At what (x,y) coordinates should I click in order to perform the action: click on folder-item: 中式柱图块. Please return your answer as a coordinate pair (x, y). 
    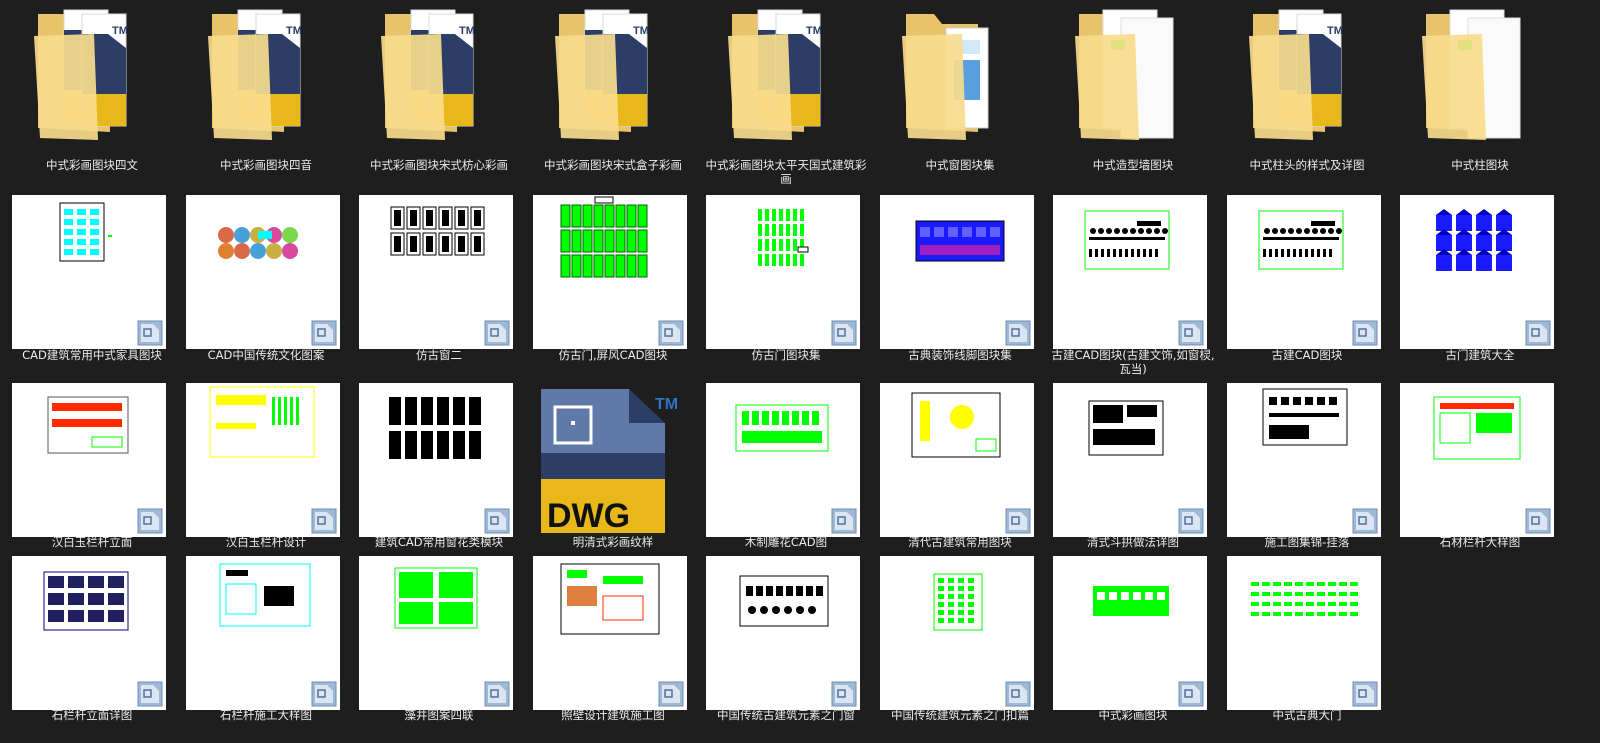
    Looking at the image, I should click on (1480, 94).